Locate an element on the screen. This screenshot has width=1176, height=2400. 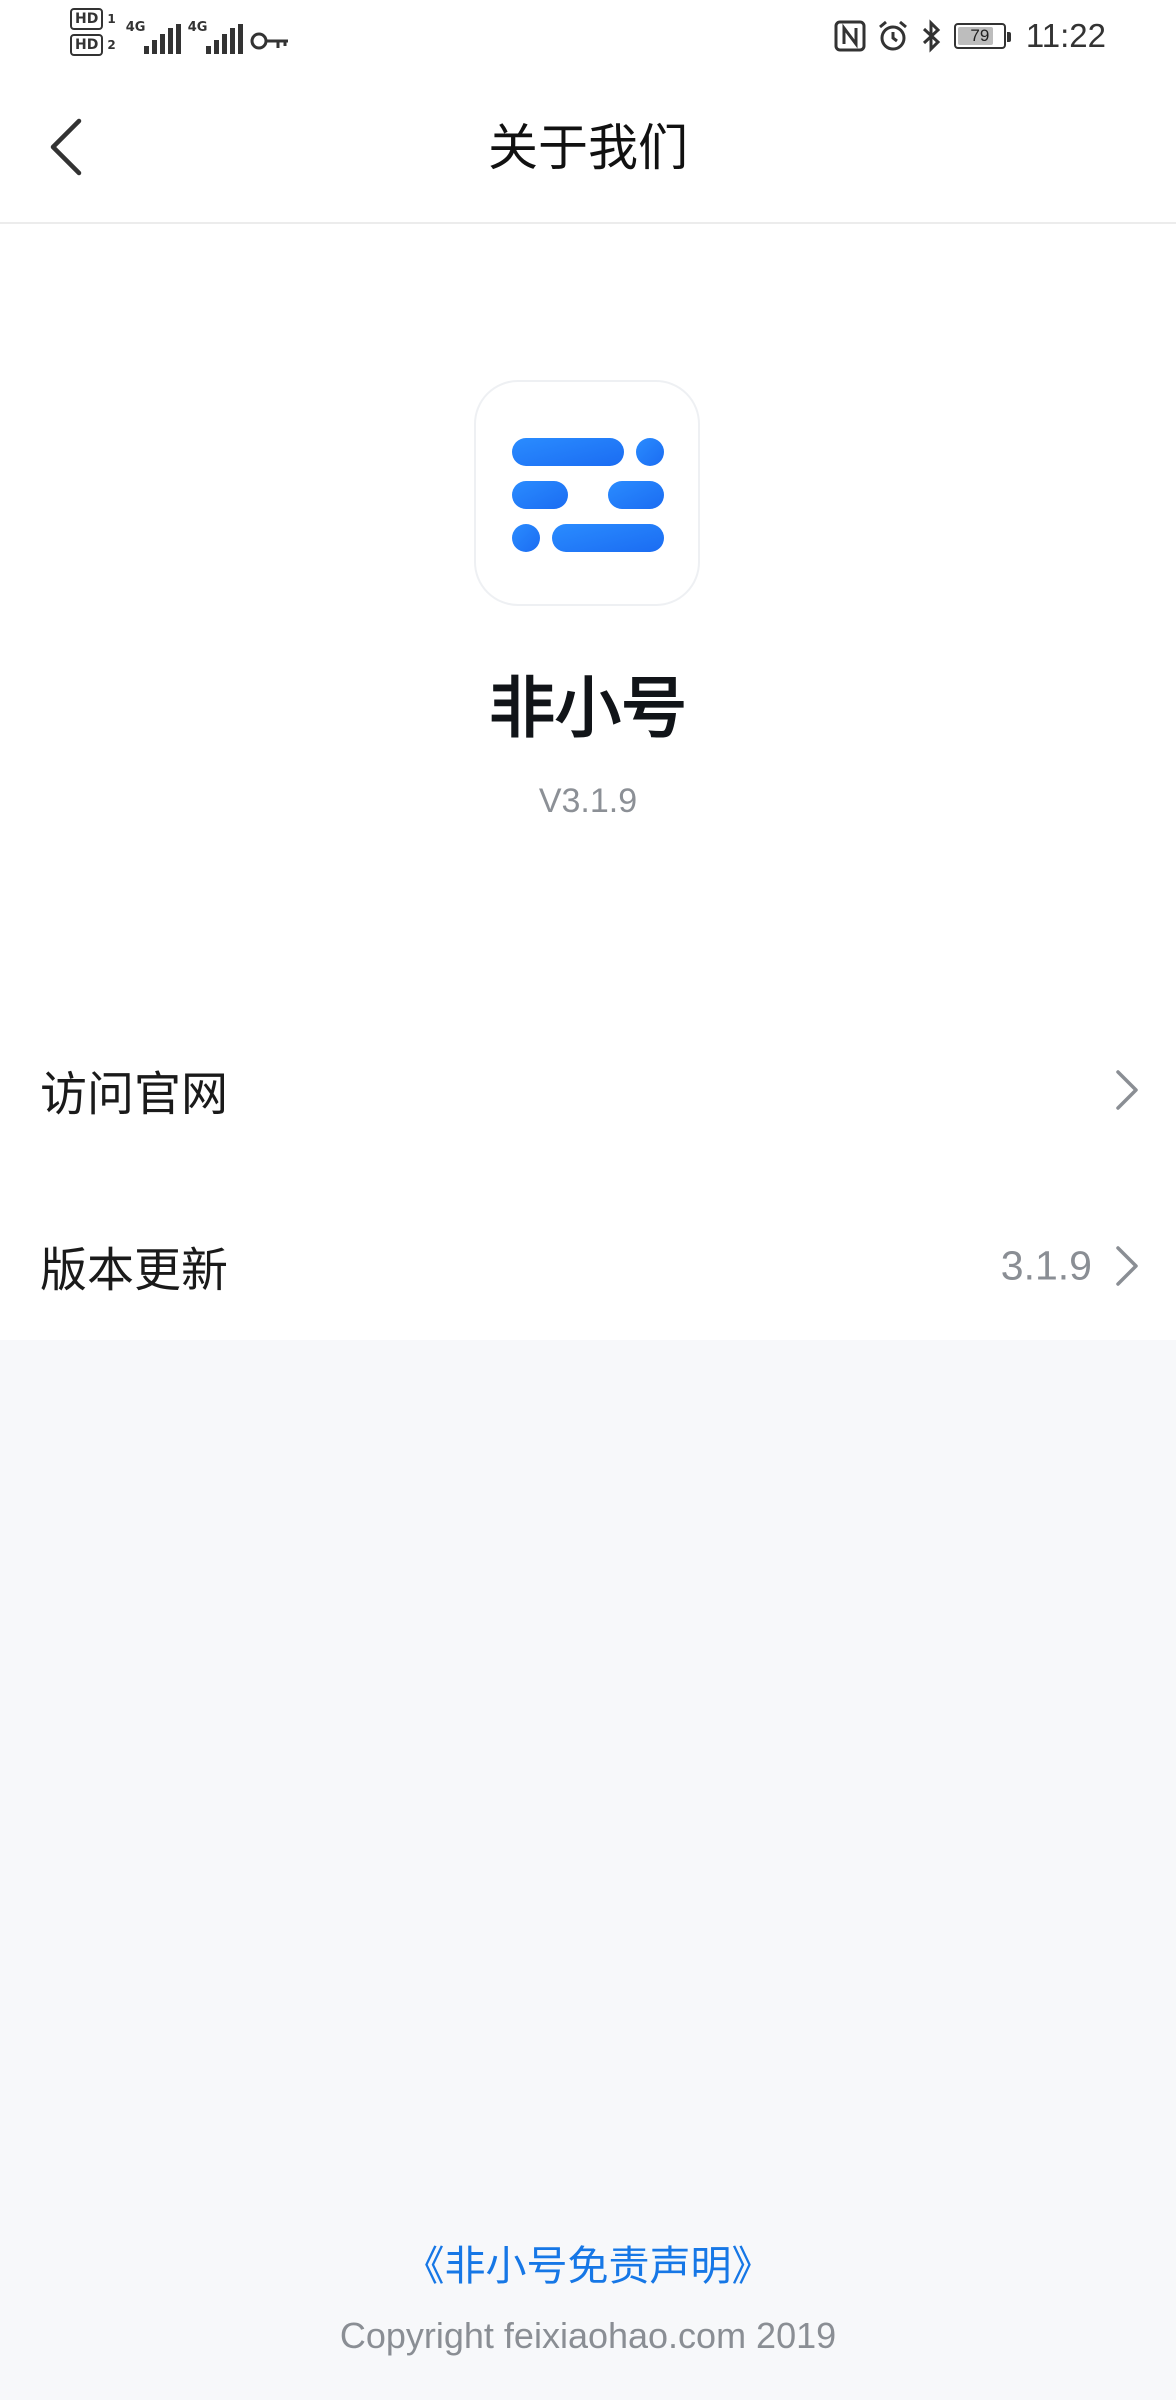
nav-bar: 关于我们 is located at coordinates (588, 148).